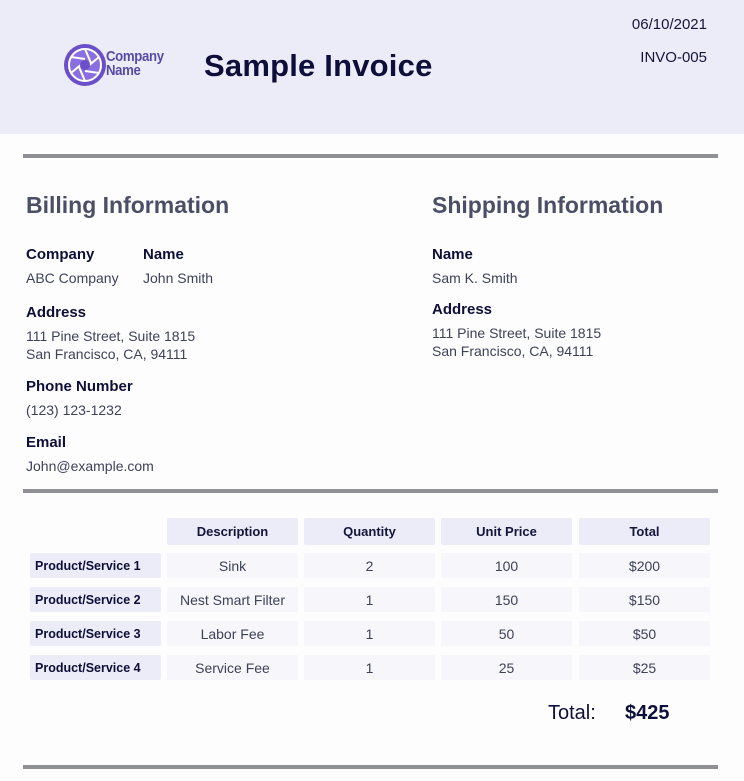  Describe the element at coordinates (95, 565) in the screenshot. I see `table-row-label: Product/Service 1` at that location.